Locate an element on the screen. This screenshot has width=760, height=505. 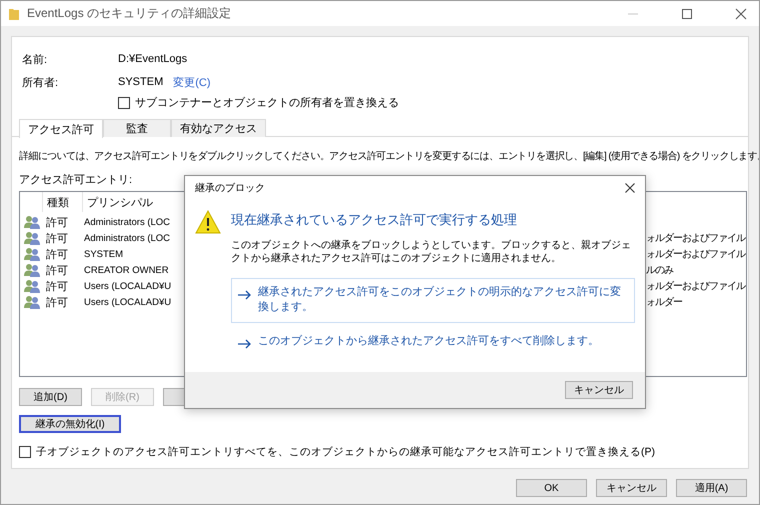
dialog-button: OK is located at coordinates (551, 488).